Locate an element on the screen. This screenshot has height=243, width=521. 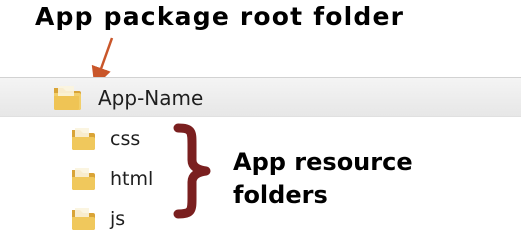
root-folder-label: App-Name is located at coordinates (151, 98).